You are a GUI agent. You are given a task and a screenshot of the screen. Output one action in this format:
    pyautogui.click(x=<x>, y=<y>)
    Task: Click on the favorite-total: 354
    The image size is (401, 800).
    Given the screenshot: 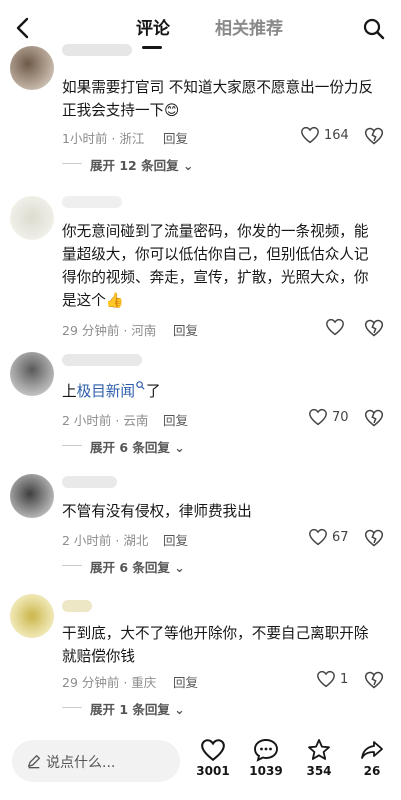 What is the action you would take?
    pyautogui.click(x=319, y=771)
    